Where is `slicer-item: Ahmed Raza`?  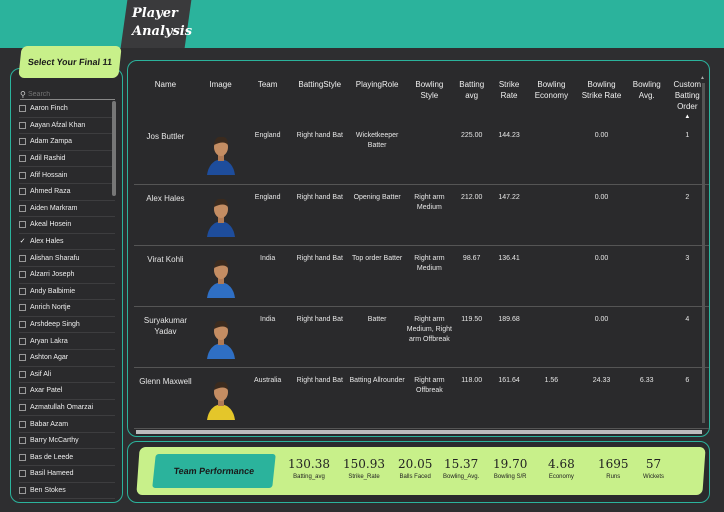
slicer-item: Ahmed Raza is located at coordinates (67, 192).